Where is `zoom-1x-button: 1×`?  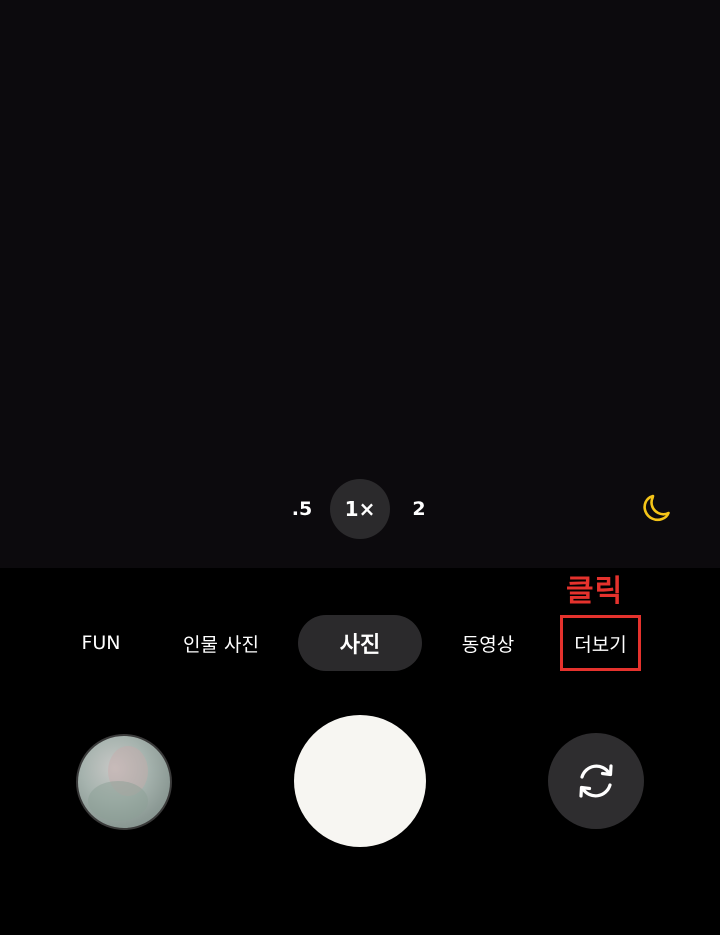
zoom-1x-button: 1× is located at coordinates (360, 509).